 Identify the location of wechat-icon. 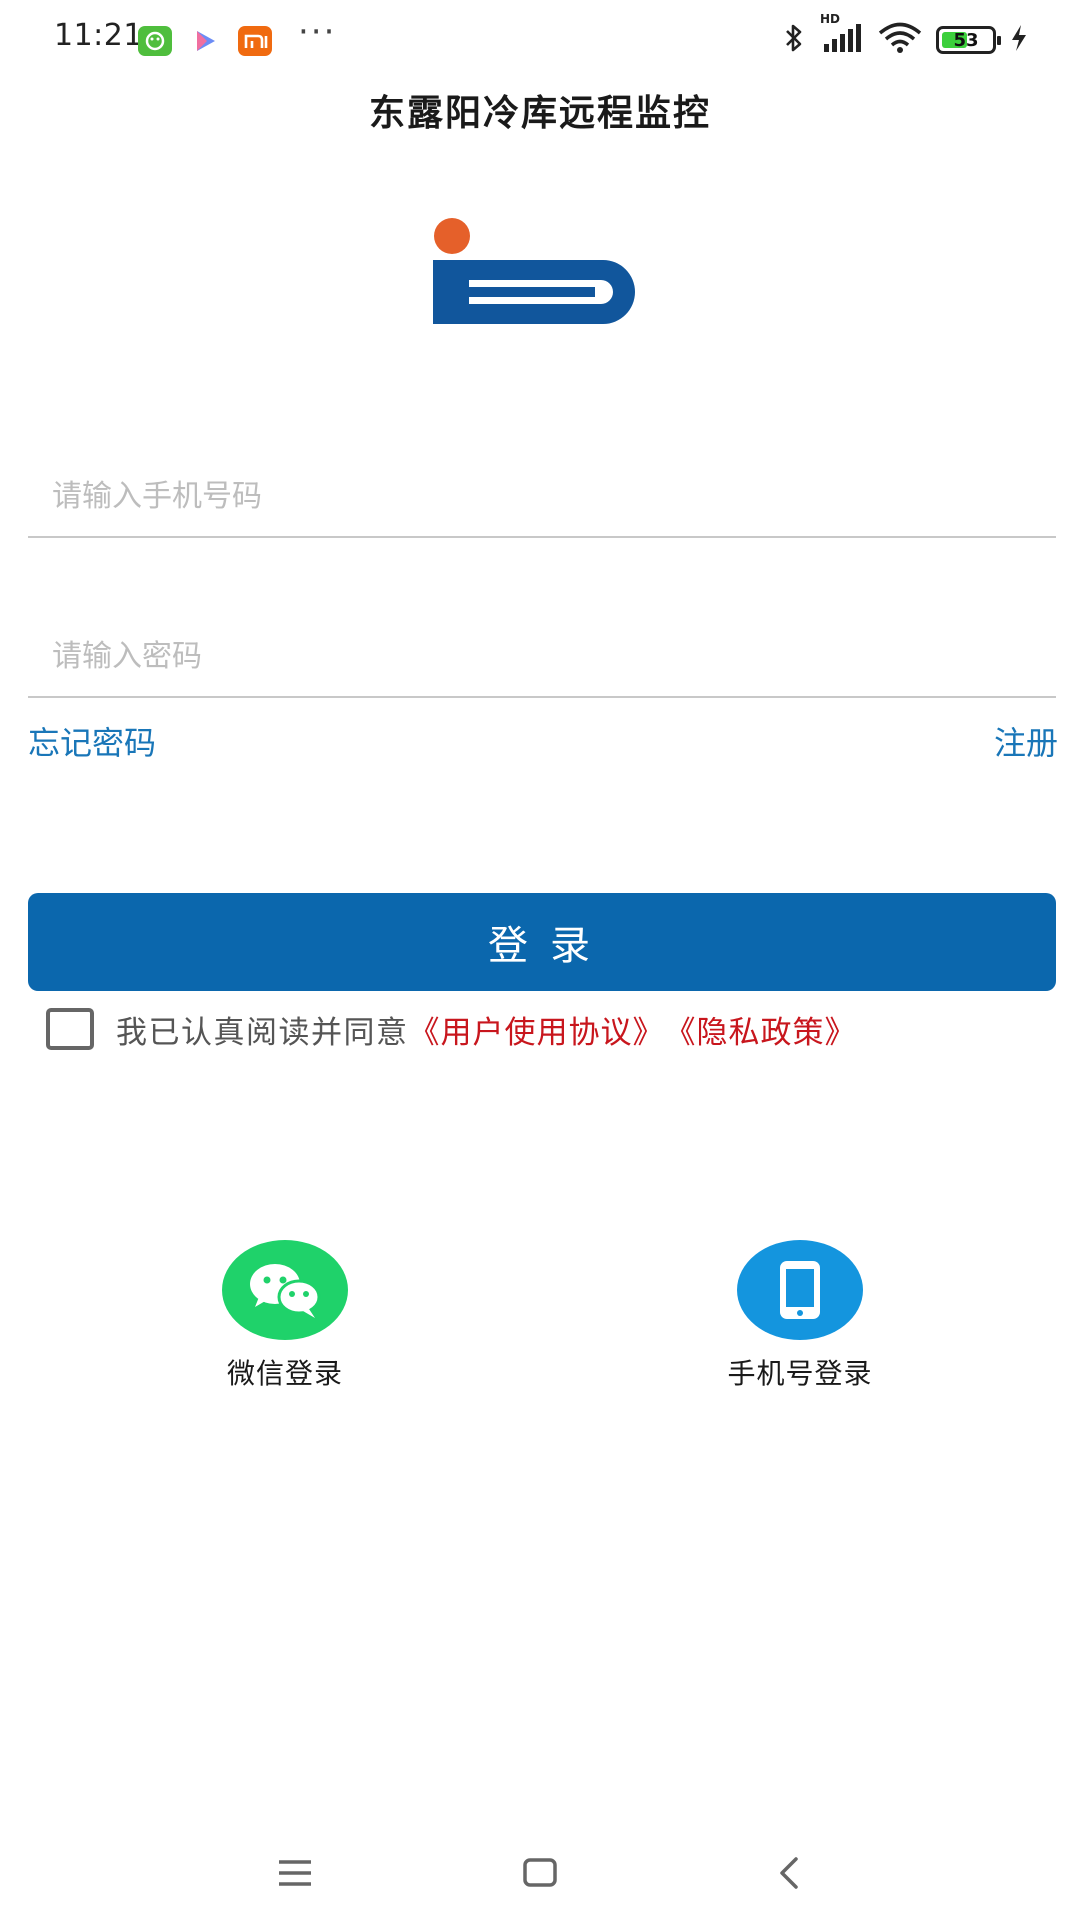
(285, 1290).